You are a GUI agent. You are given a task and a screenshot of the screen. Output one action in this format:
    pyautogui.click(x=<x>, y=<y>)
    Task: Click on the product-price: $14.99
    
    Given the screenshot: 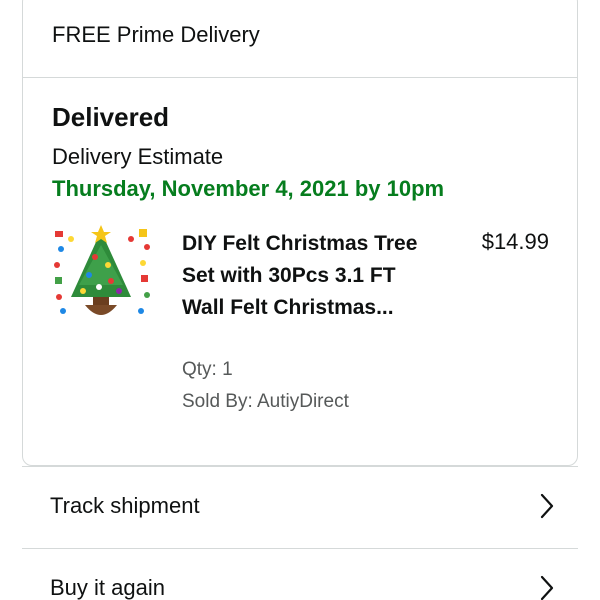 What is the action you would take?
    pyautogui.click(x=515, y=241)
    